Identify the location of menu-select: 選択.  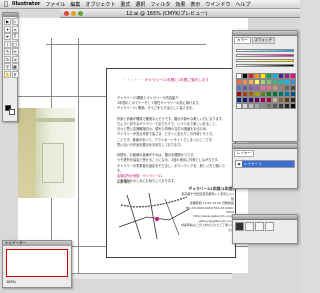
(140, 4).